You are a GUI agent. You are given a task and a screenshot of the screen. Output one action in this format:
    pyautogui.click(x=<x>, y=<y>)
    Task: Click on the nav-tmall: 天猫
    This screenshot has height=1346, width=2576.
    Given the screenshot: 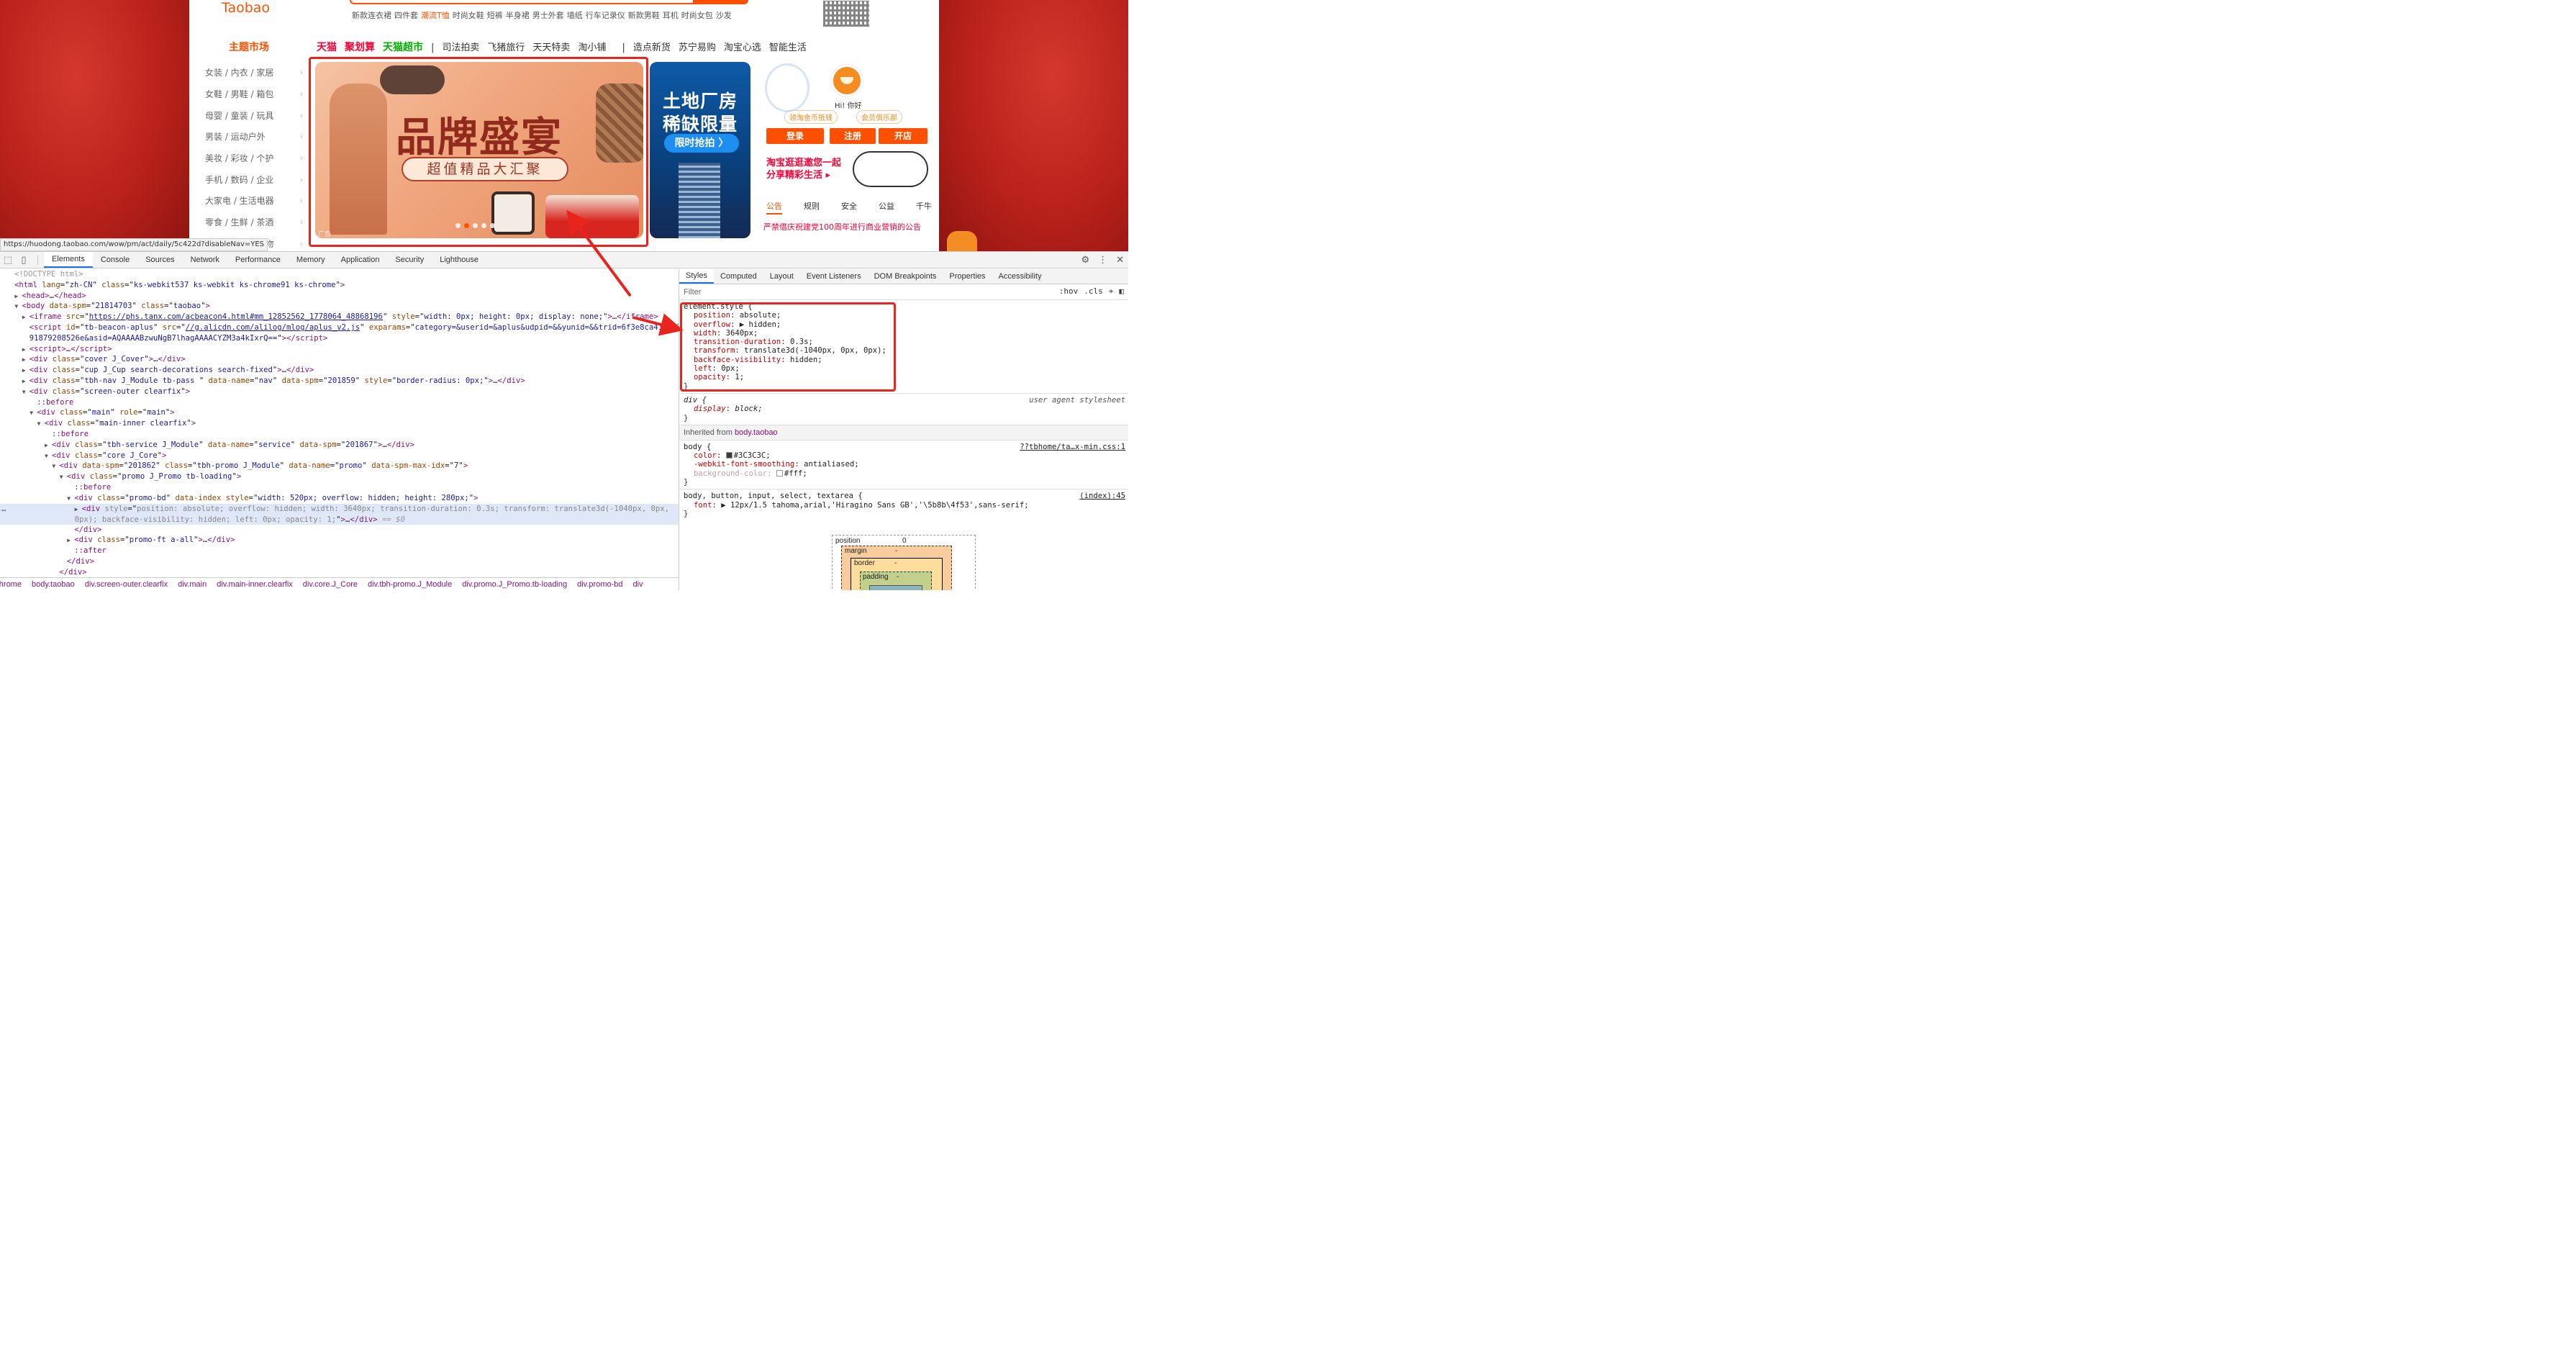 What is the action you would take?
    pyautogui.click(x=327, y=47)
    